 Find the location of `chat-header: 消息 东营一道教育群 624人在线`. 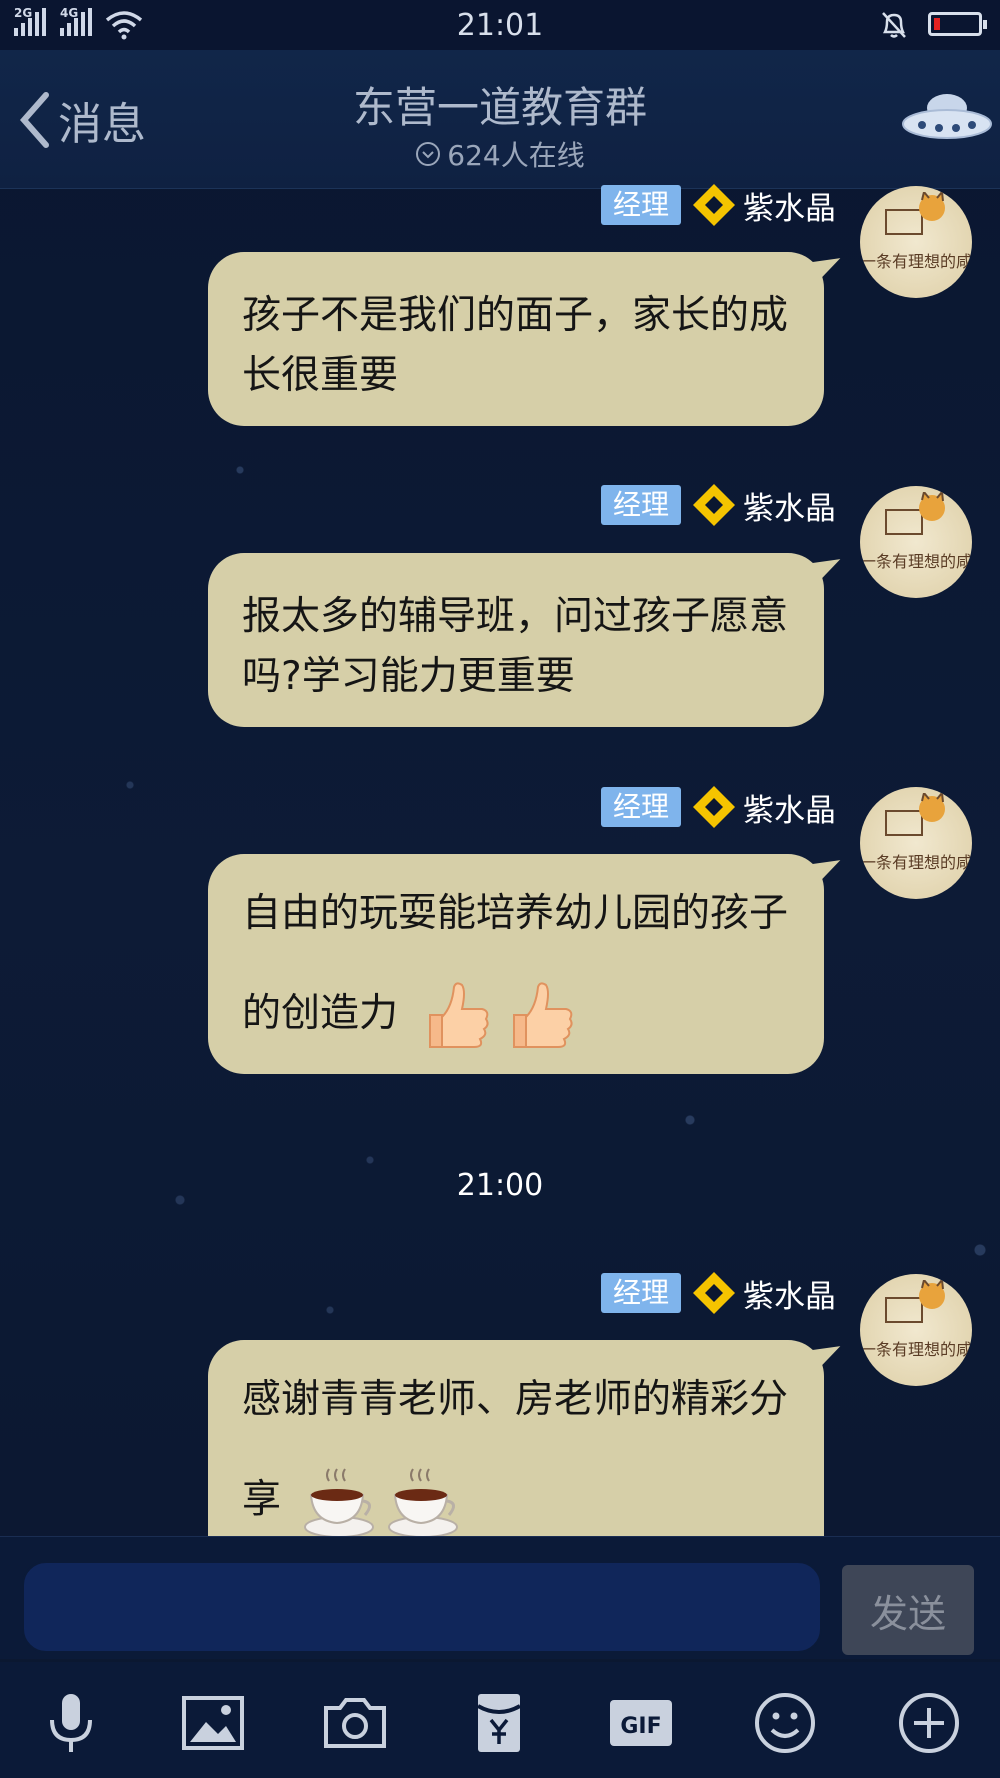

chat-header: 消息 东营一道教育群 624人在线 is located at coordinates (500, 119).